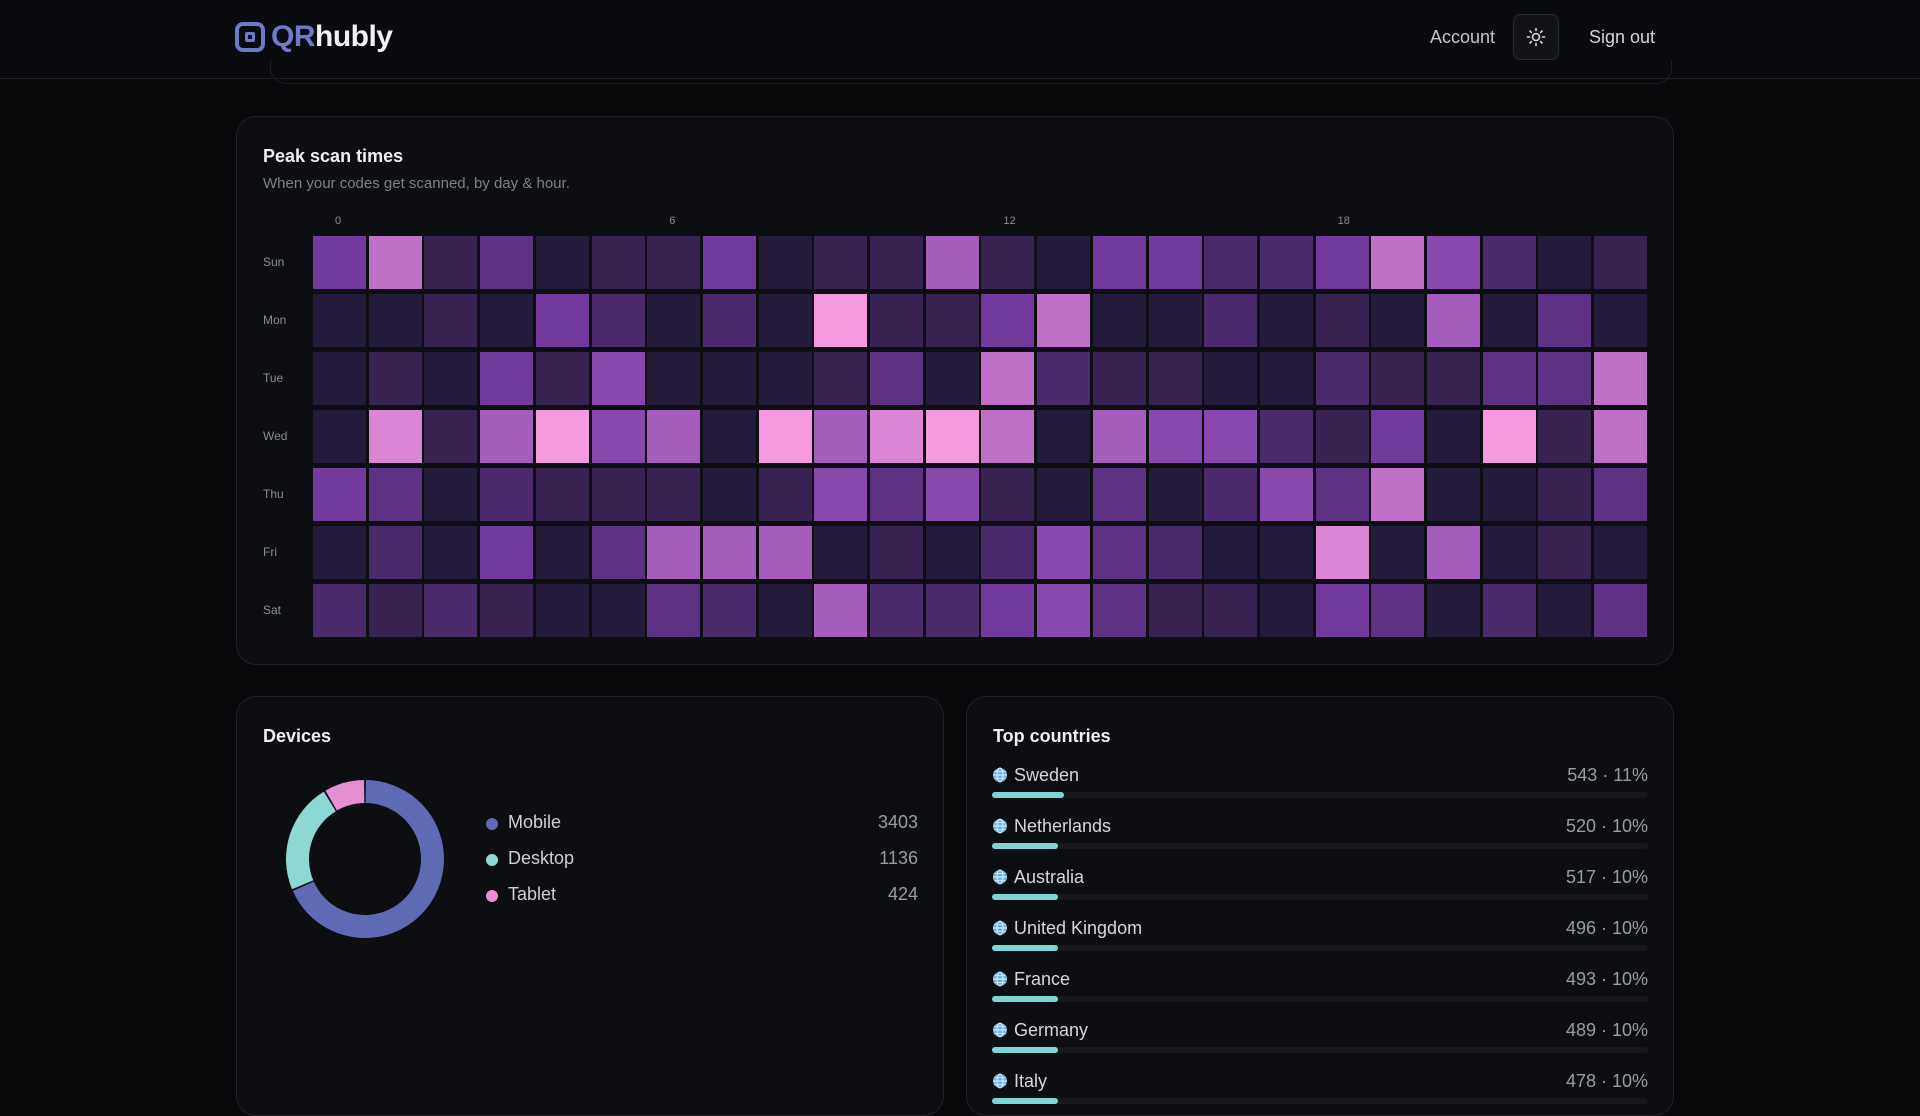  What do you see at coordinates (1536, 37) in the screenshot?
I see `theme-toggle-button` at bounding box center [1536, 37].